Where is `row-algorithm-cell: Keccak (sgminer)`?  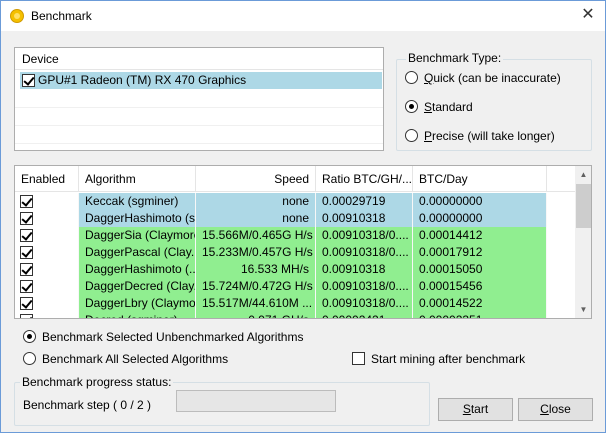
row-algorithm-cell: Keccak (sgminer) is located at coordinates (137, 201).